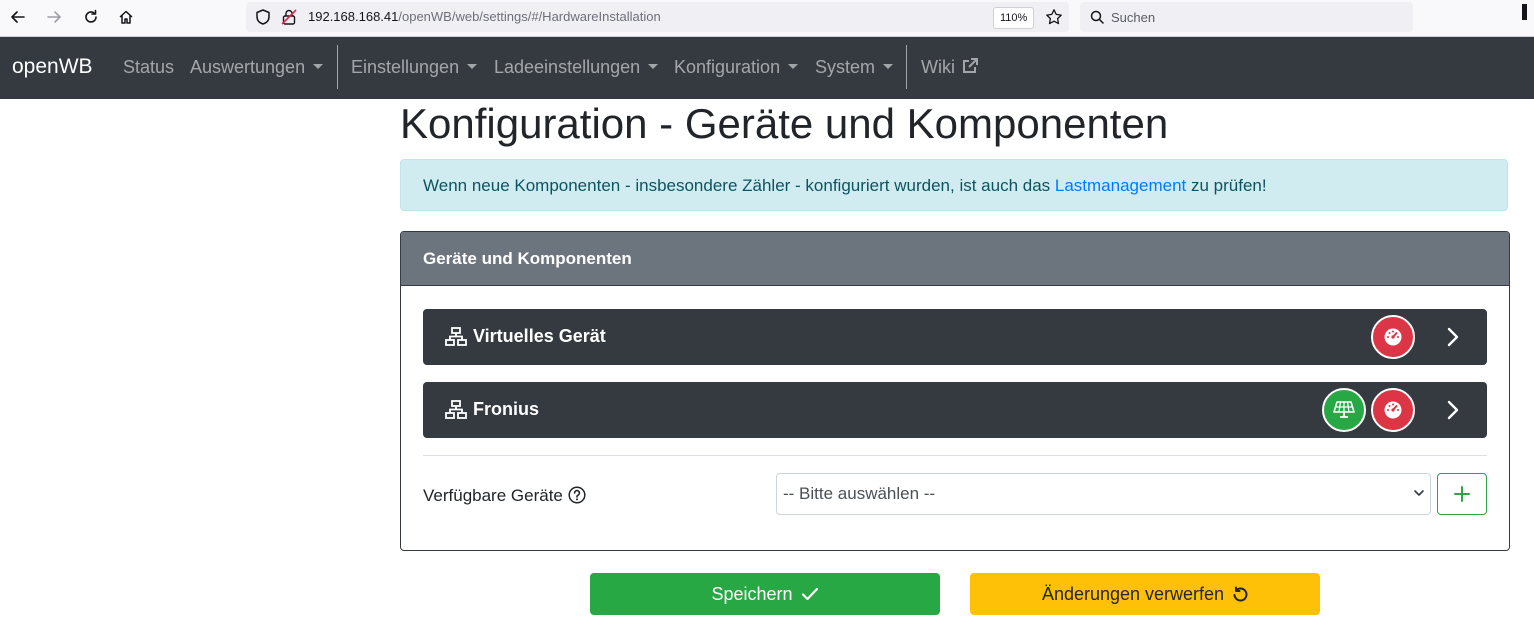 The width and height of the screenshot is (1534, 626). What do you see at coordinates (54, 17) in the screenshot?
I see `forward-arrow-icon` at bounding box center [54, 17].